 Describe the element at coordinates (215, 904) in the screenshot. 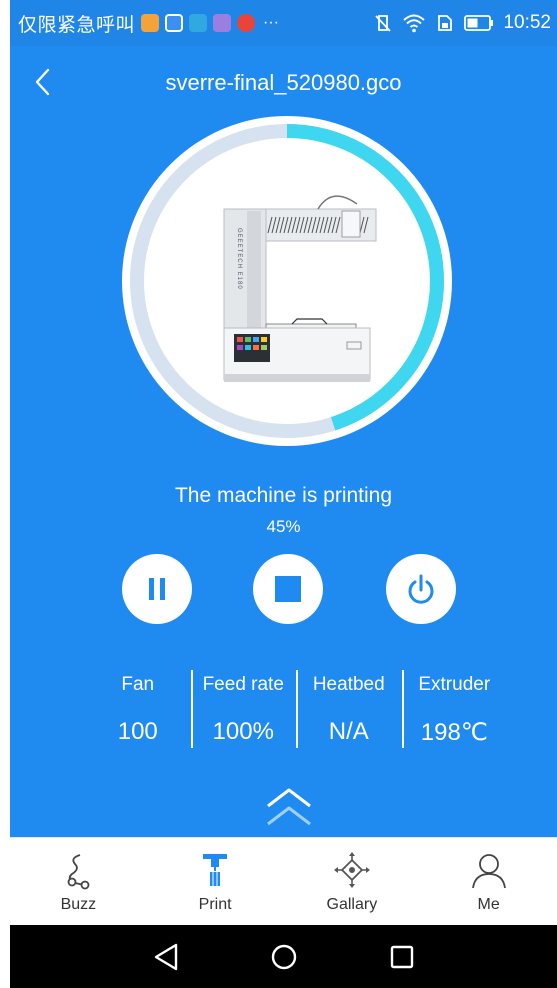

I see `tab-label: Print` at that location.